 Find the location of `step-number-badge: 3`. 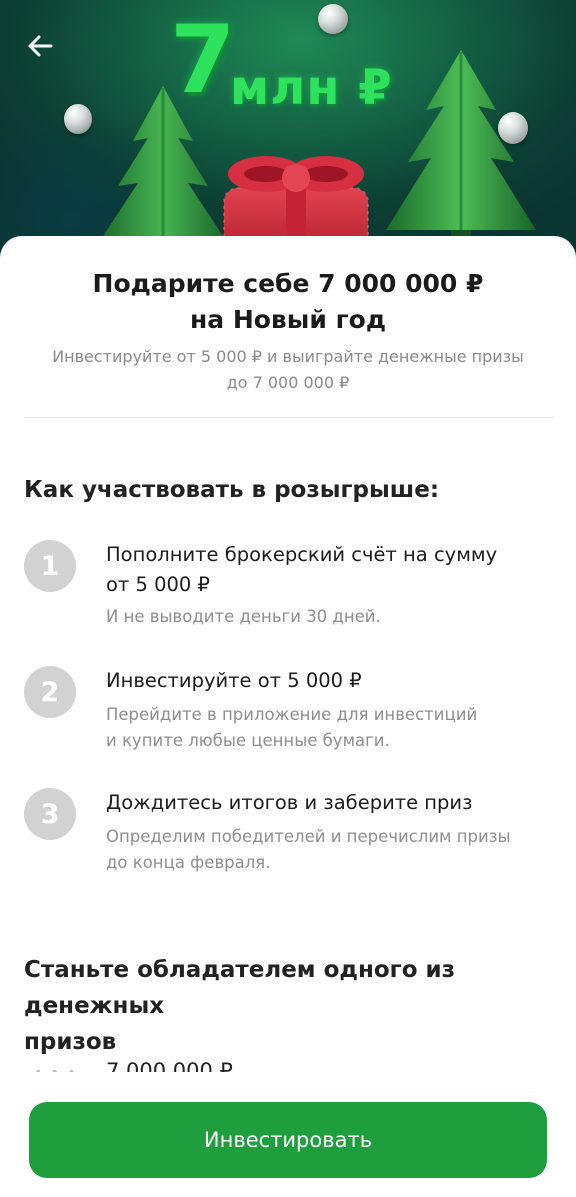

step-number-badge: 3 is located at coordinates (50, 814).